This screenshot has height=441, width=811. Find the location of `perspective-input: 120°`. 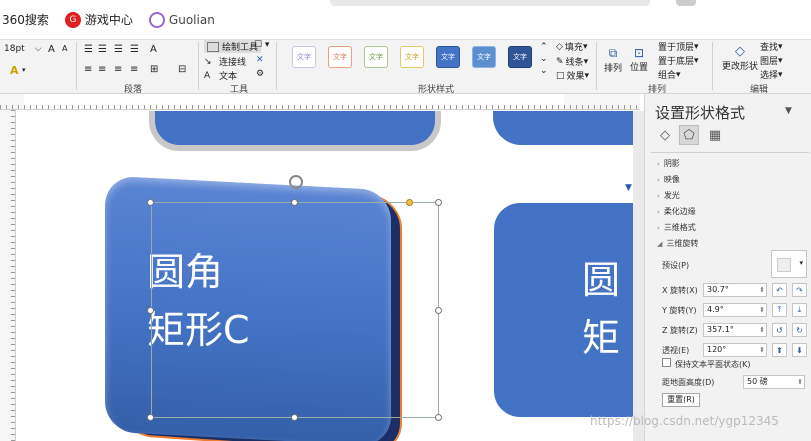

perspective-input: 120° is located at coordinates (735, 350).